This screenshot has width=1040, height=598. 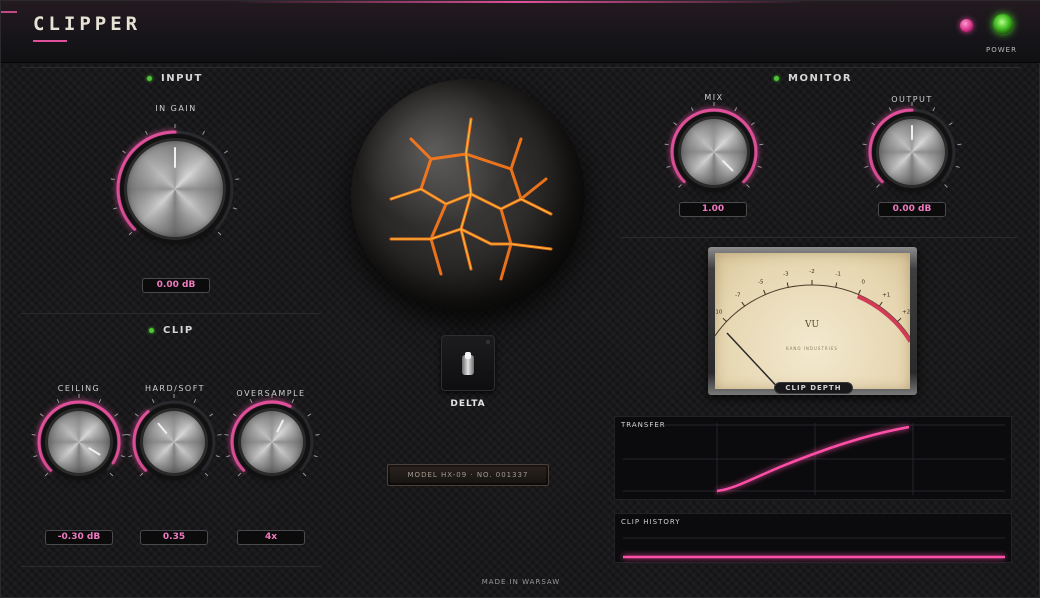 I want to click on transfer-title: TRANSFER, so click(x=643, y=425).